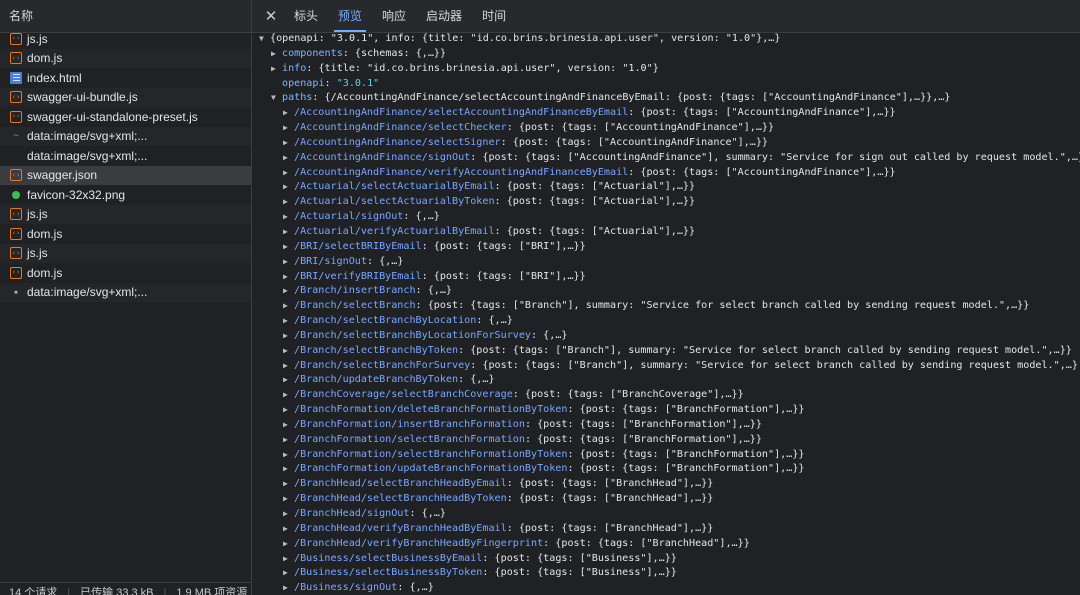 This screenshot has height=595, width=1080. I want to click on tab-initiator: 启动器, so click(444, 16).